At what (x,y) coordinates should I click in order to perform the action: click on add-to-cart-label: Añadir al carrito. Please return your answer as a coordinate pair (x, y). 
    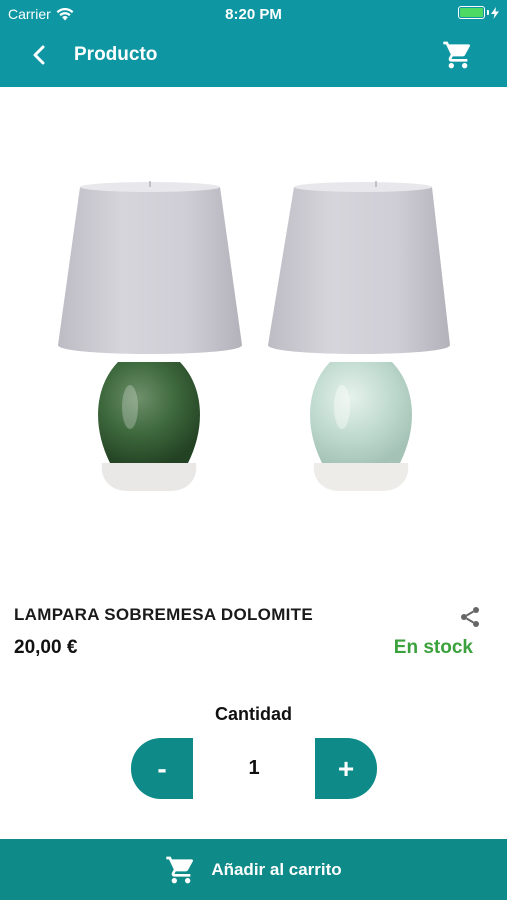
    Looking at the image, I should click on (276, 869).